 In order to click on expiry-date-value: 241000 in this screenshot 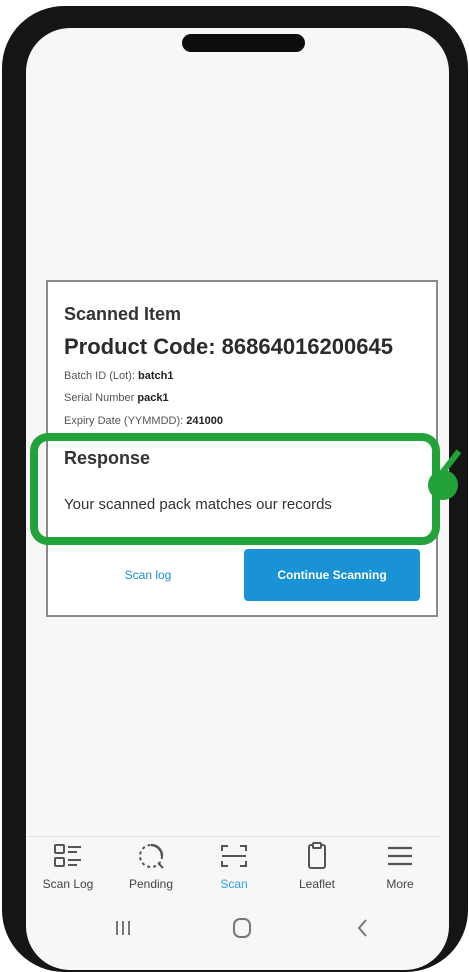, I will do `click(204, 421)`.